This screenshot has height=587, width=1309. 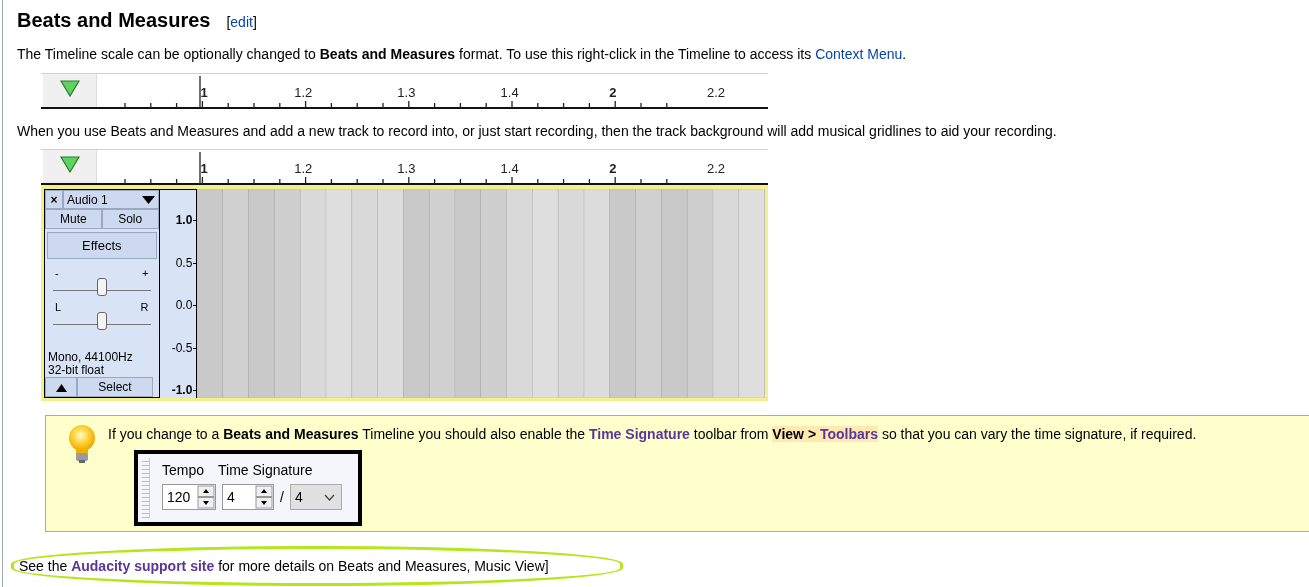 I want to click on link: Audacity support site, so click(x=143, y=566).